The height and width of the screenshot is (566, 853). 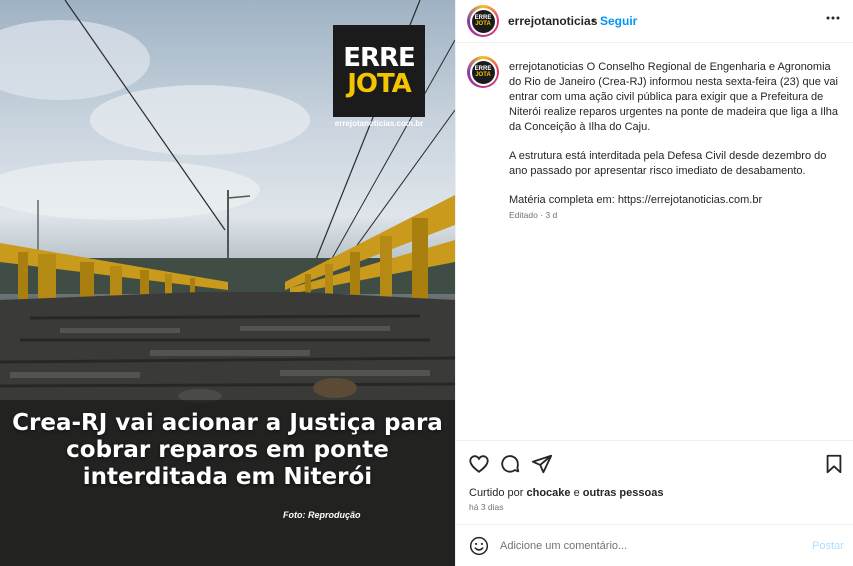 What do you see at coordinates (379, 123) in the screenshot?
I see `logo-url: errejotanoticias.com.br` at bounding box center [379, 123].